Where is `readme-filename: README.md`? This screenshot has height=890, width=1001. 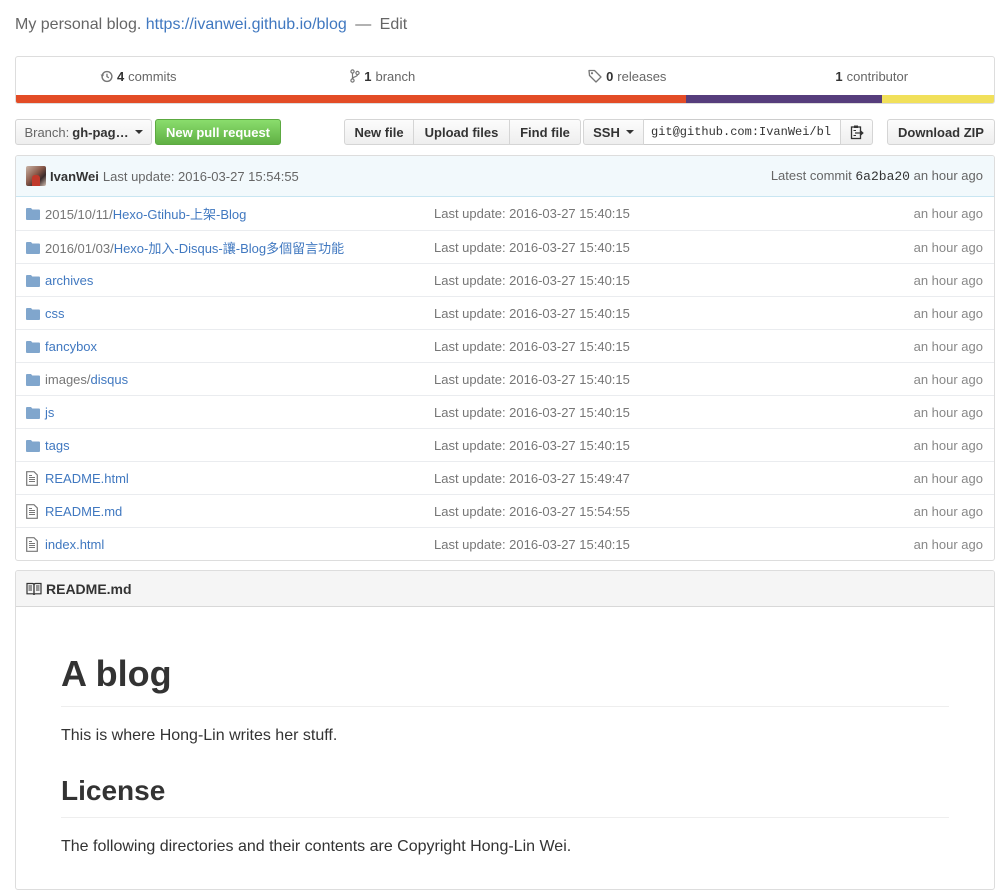
readme-filename: README.md is located at coordinates (89, 588).